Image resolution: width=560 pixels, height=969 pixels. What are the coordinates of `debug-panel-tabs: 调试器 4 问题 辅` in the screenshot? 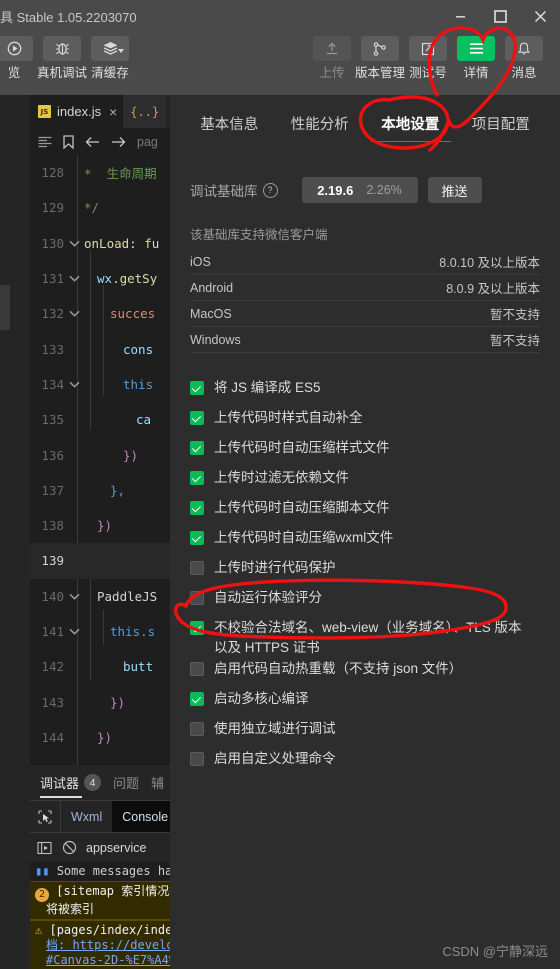 It's located at (100, 782).